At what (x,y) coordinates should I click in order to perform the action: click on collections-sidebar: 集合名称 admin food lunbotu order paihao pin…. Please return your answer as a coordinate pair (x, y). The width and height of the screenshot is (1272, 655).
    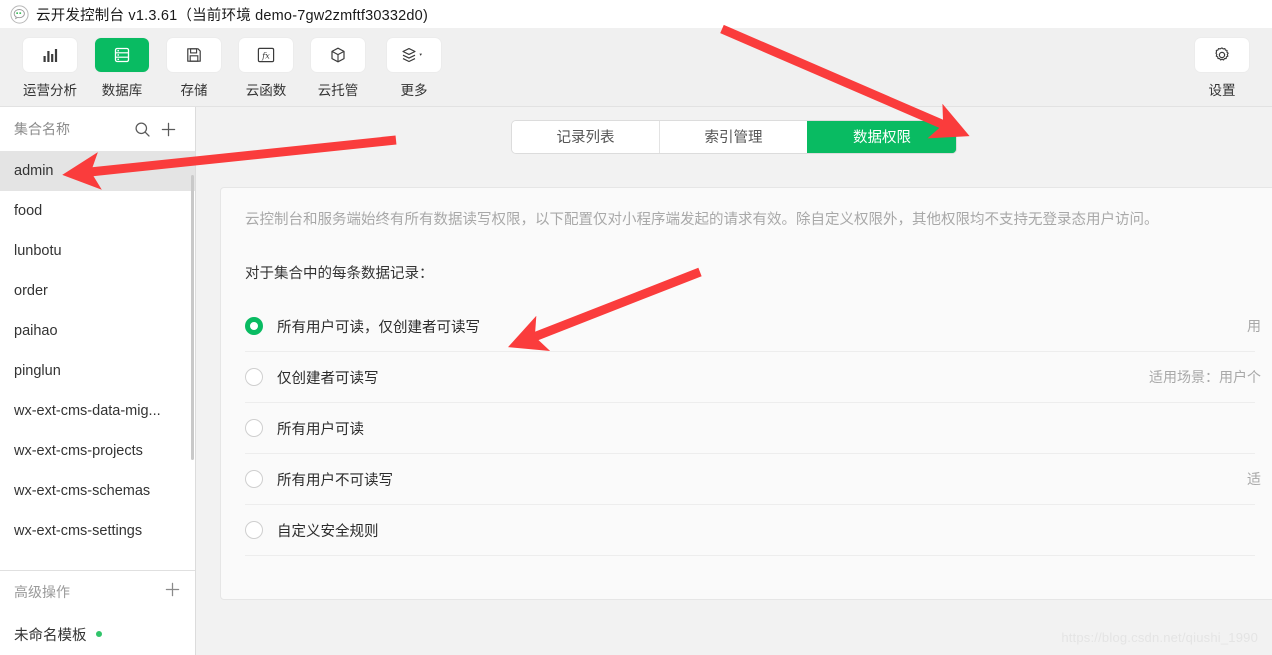
    Looking at the image, I should click on (98, 381).